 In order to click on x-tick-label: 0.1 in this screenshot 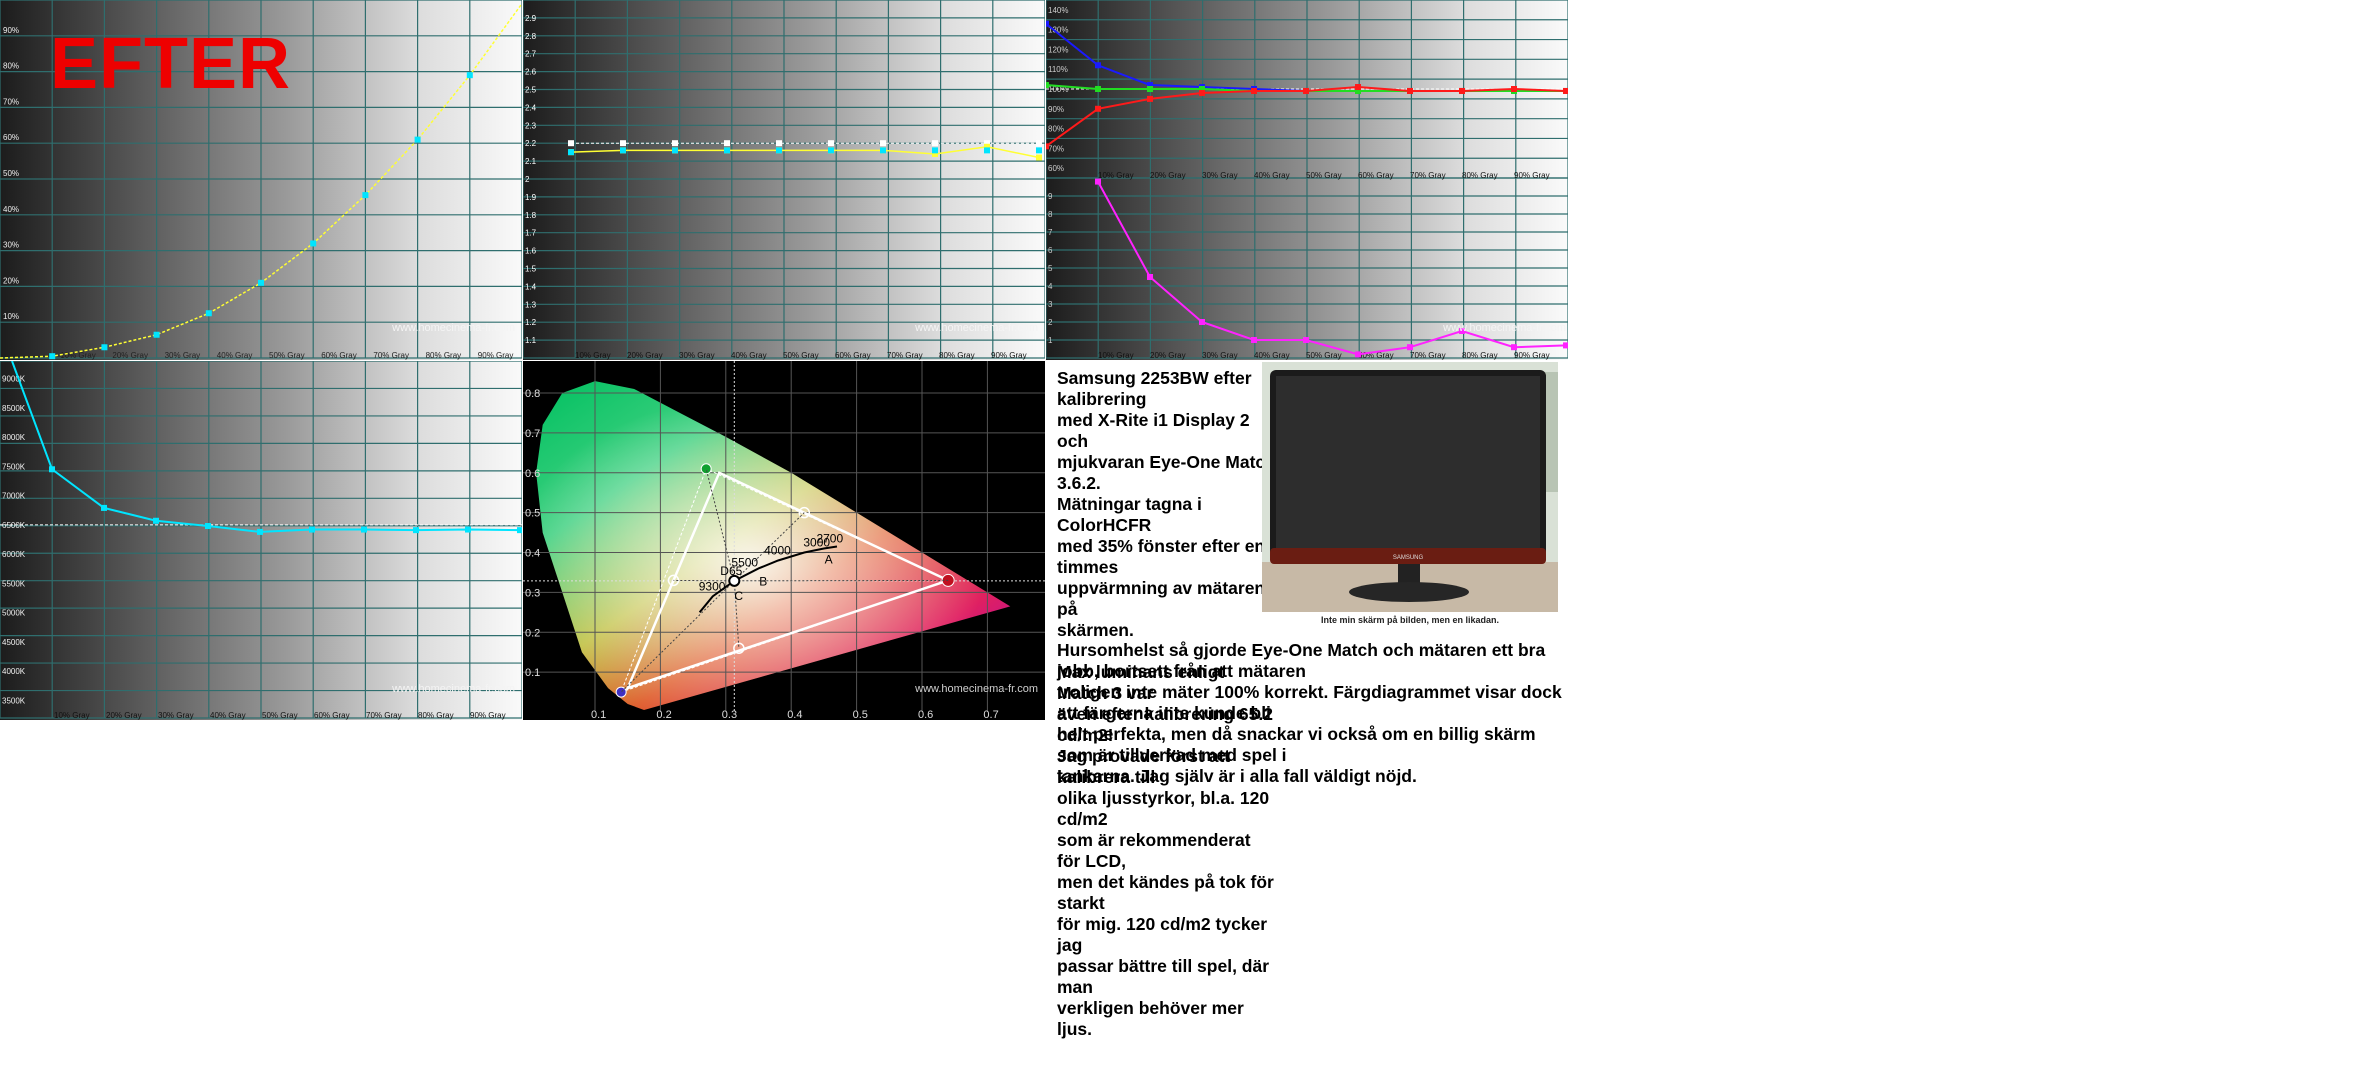, I will do `click(598, 714)`.